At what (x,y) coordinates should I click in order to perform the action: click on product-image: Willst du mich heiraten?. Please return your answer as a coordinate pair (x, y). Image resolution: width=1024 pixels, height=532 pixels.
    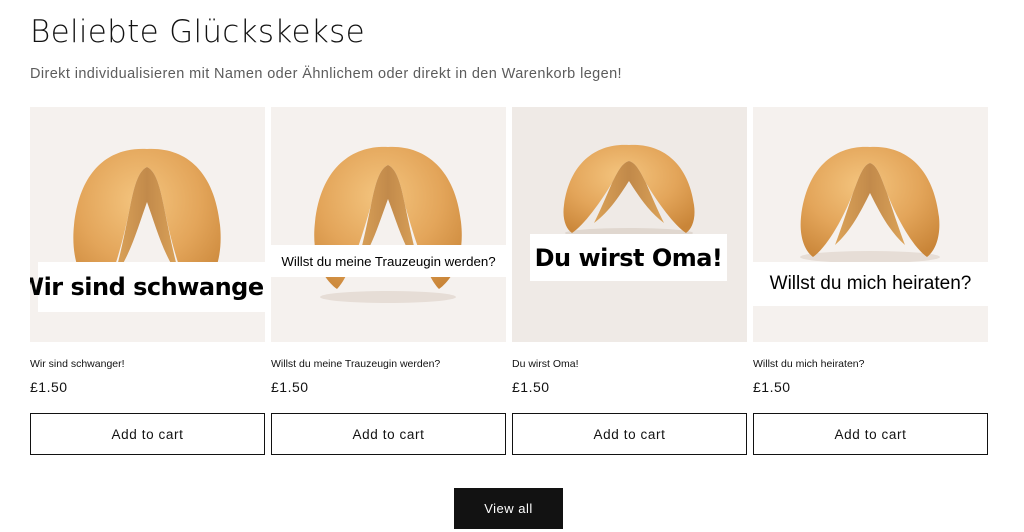
    Looking at the image, I should click on (870, 224).